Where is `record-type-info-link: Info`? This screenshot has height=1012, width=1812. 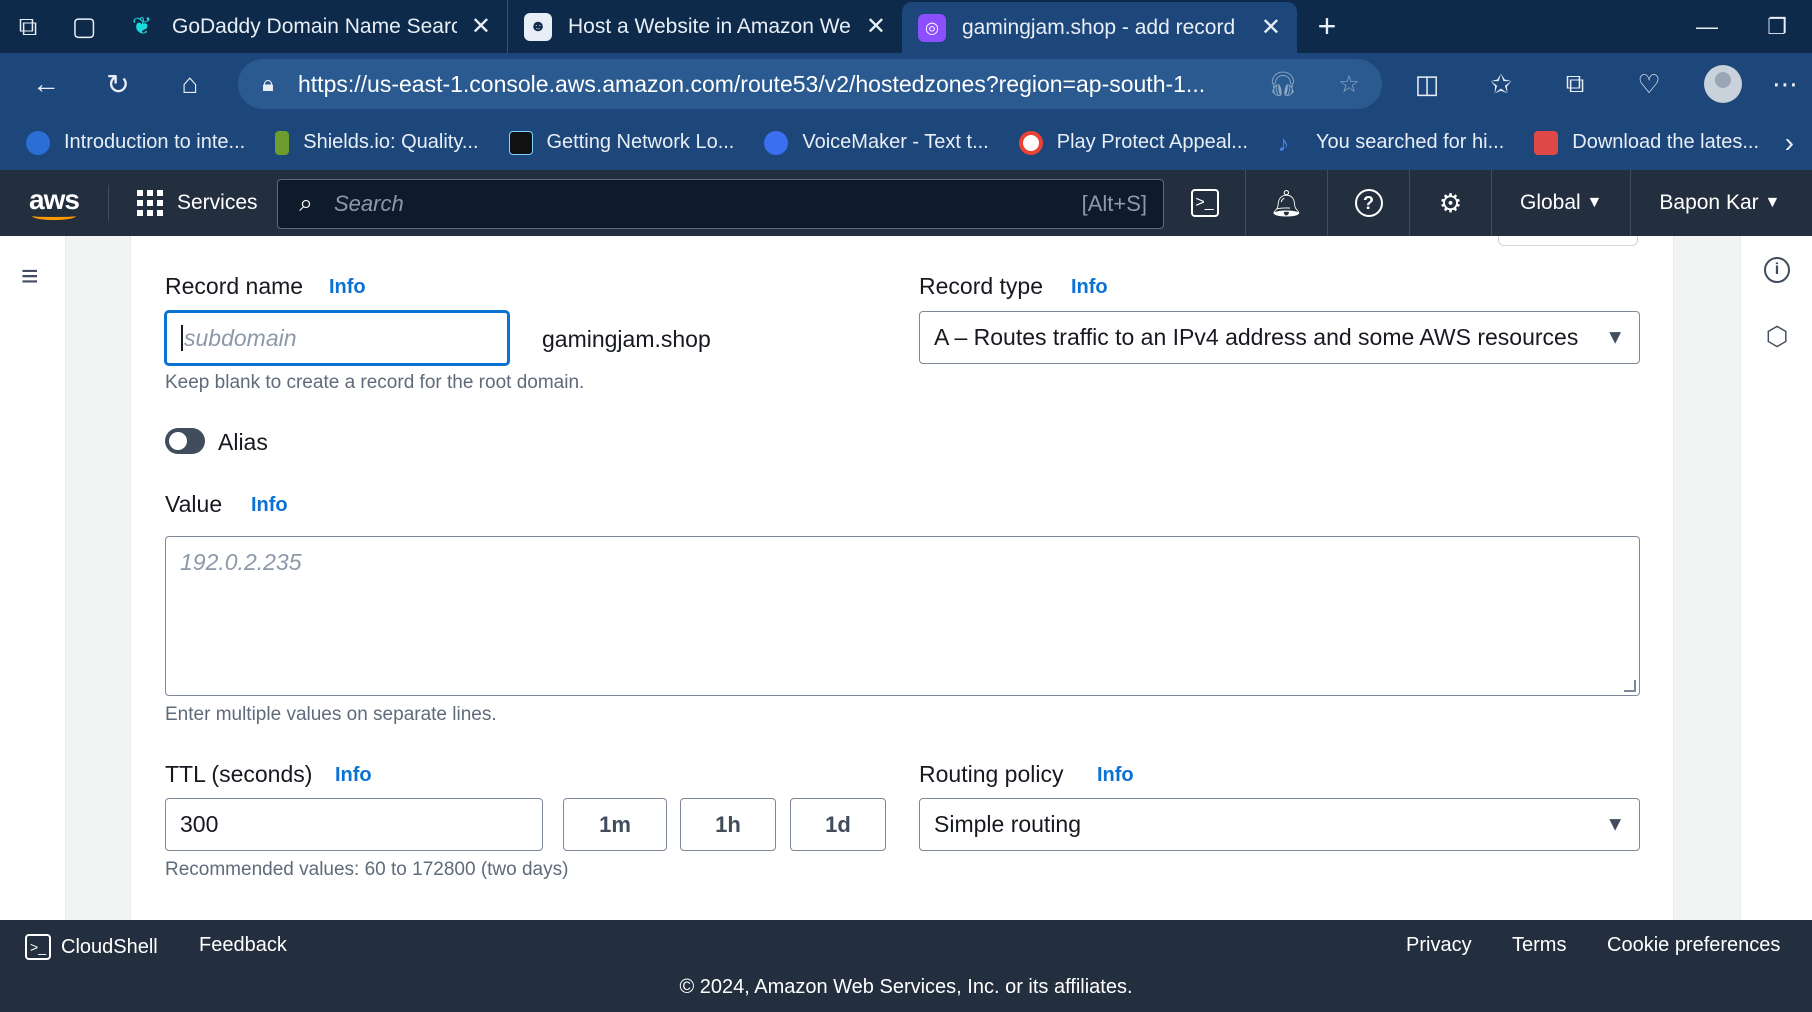
record-type-info-link: Info is located at coordinates (1089, 287).